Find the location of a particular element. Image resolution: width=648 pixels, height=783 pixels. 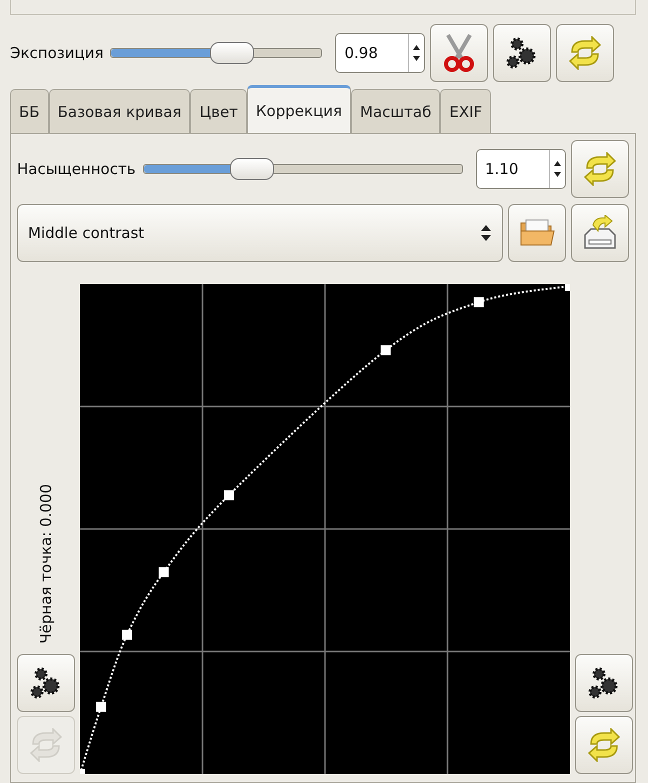

tab: Базовая кривая is located at coordinates (119, 111).